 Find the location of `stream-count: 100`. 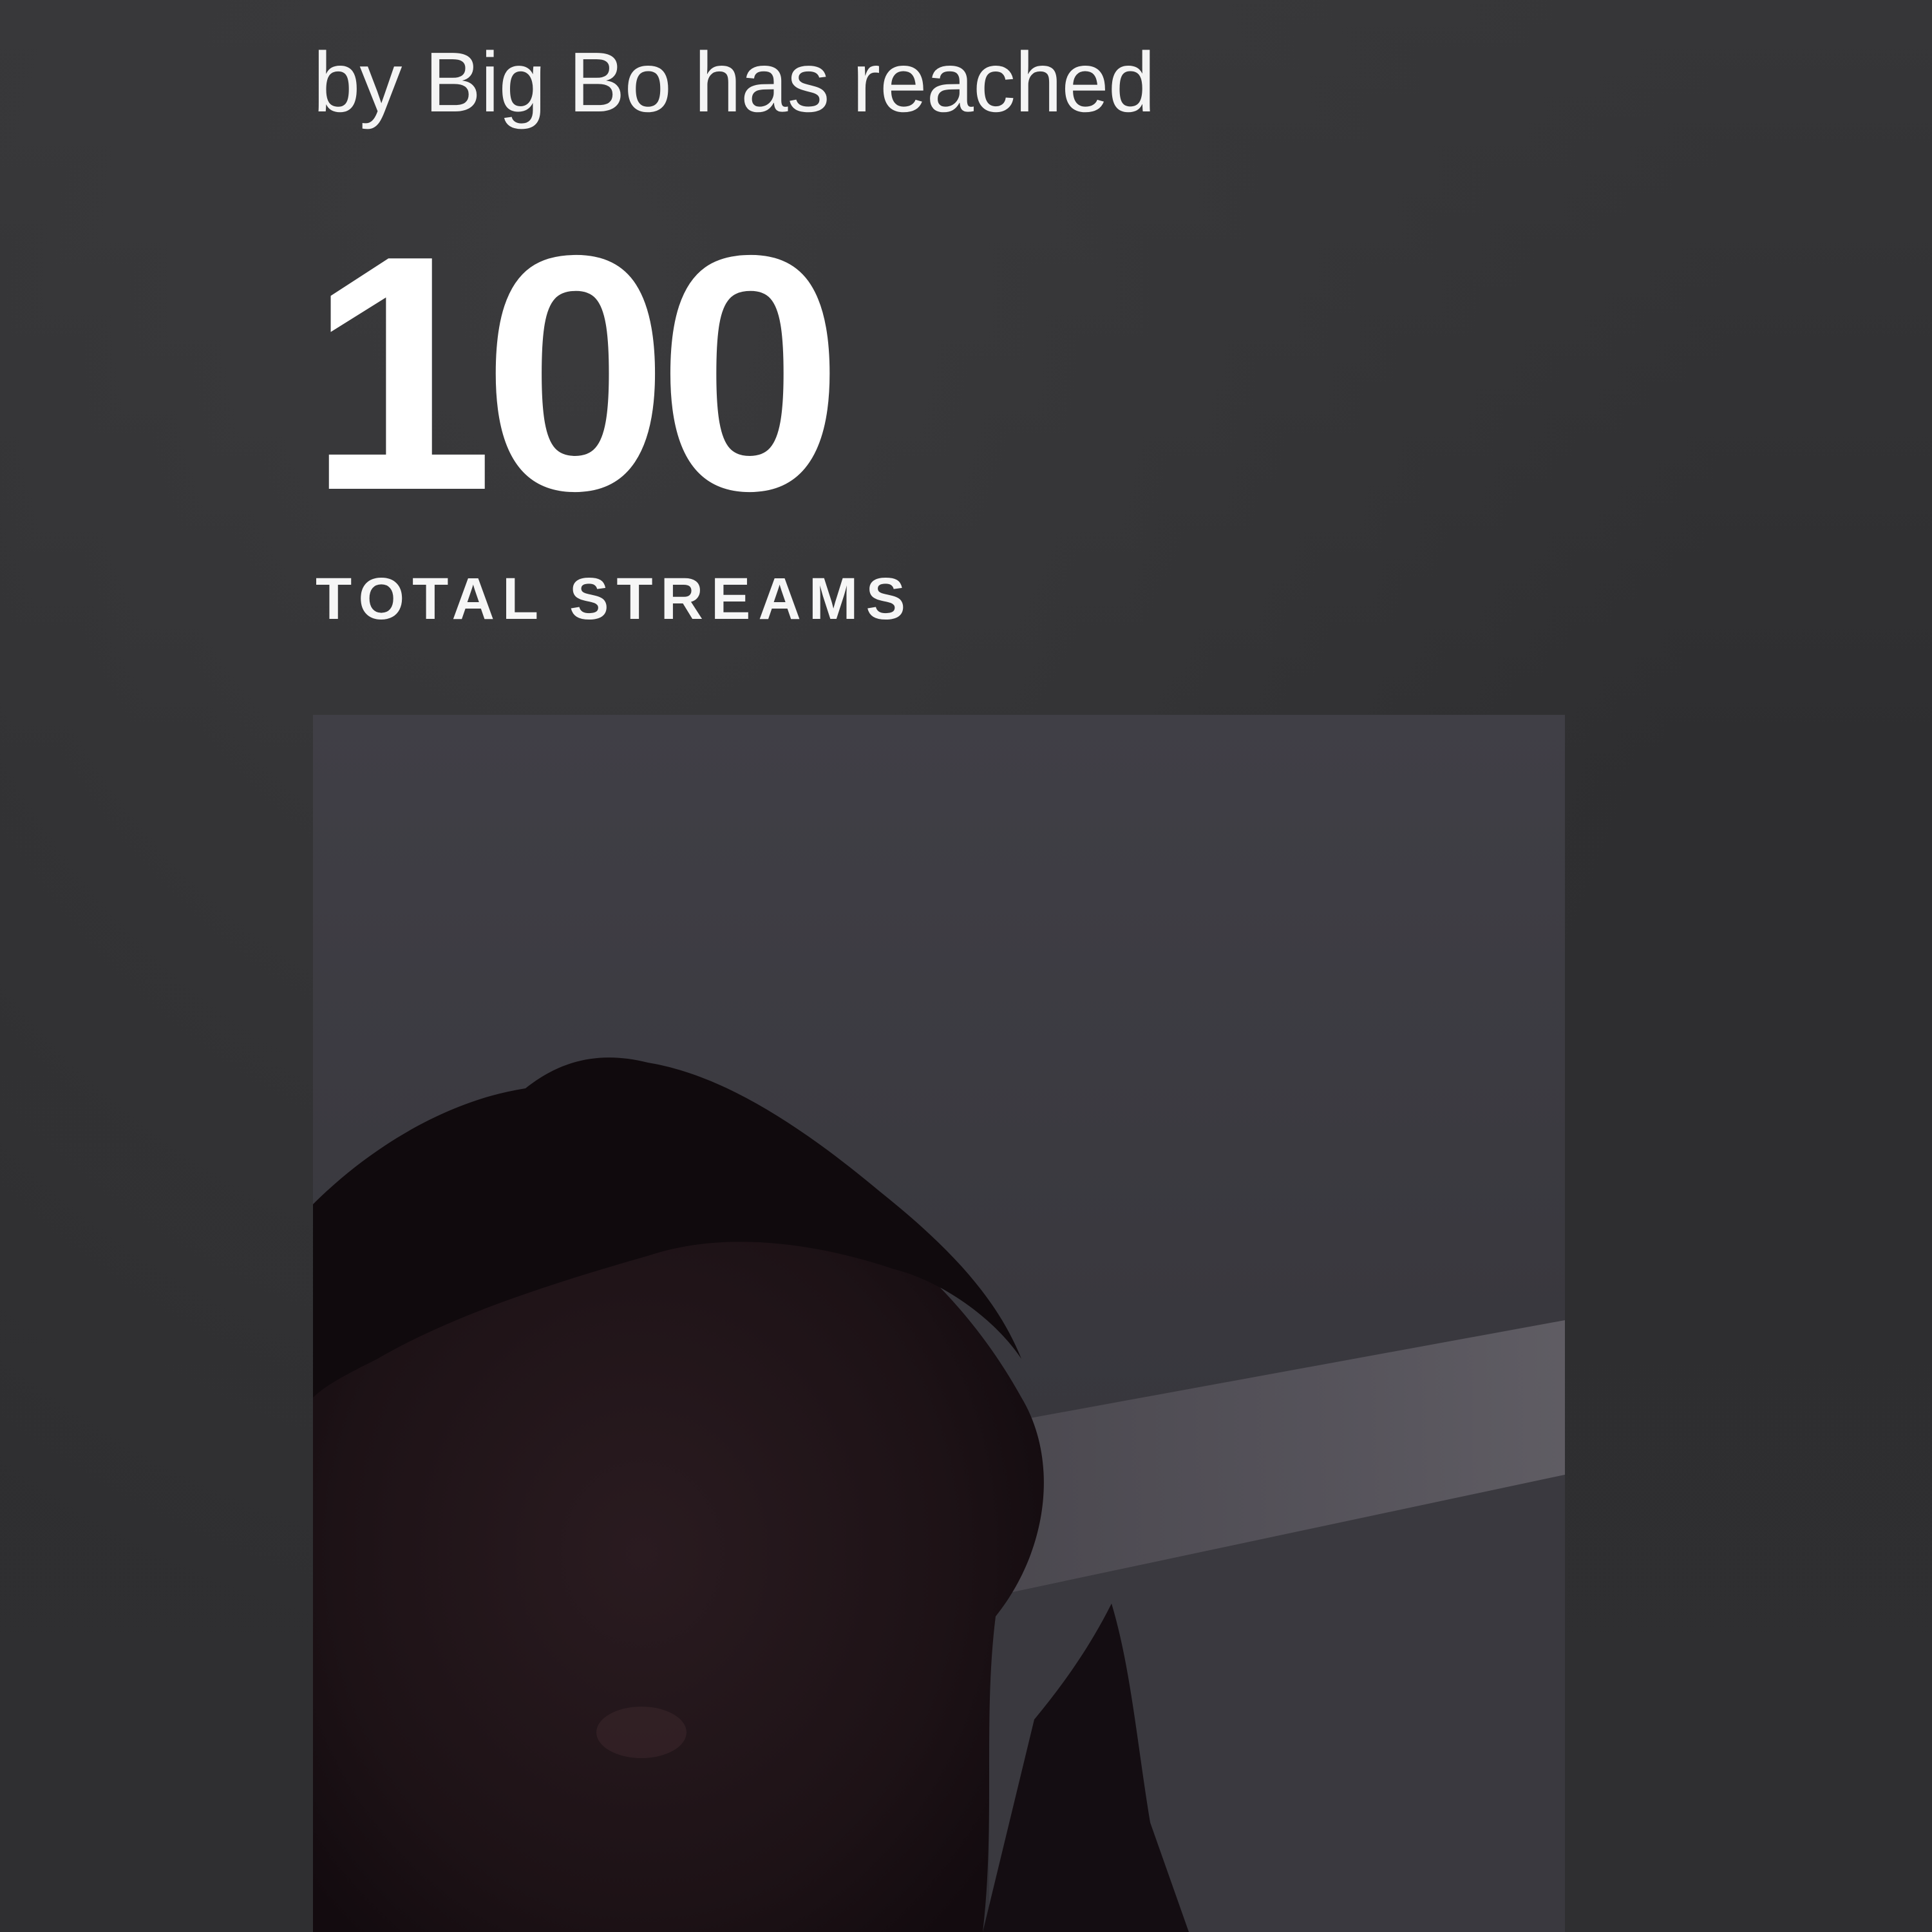

stream-count: 100 is located at coordinates (576, 373).